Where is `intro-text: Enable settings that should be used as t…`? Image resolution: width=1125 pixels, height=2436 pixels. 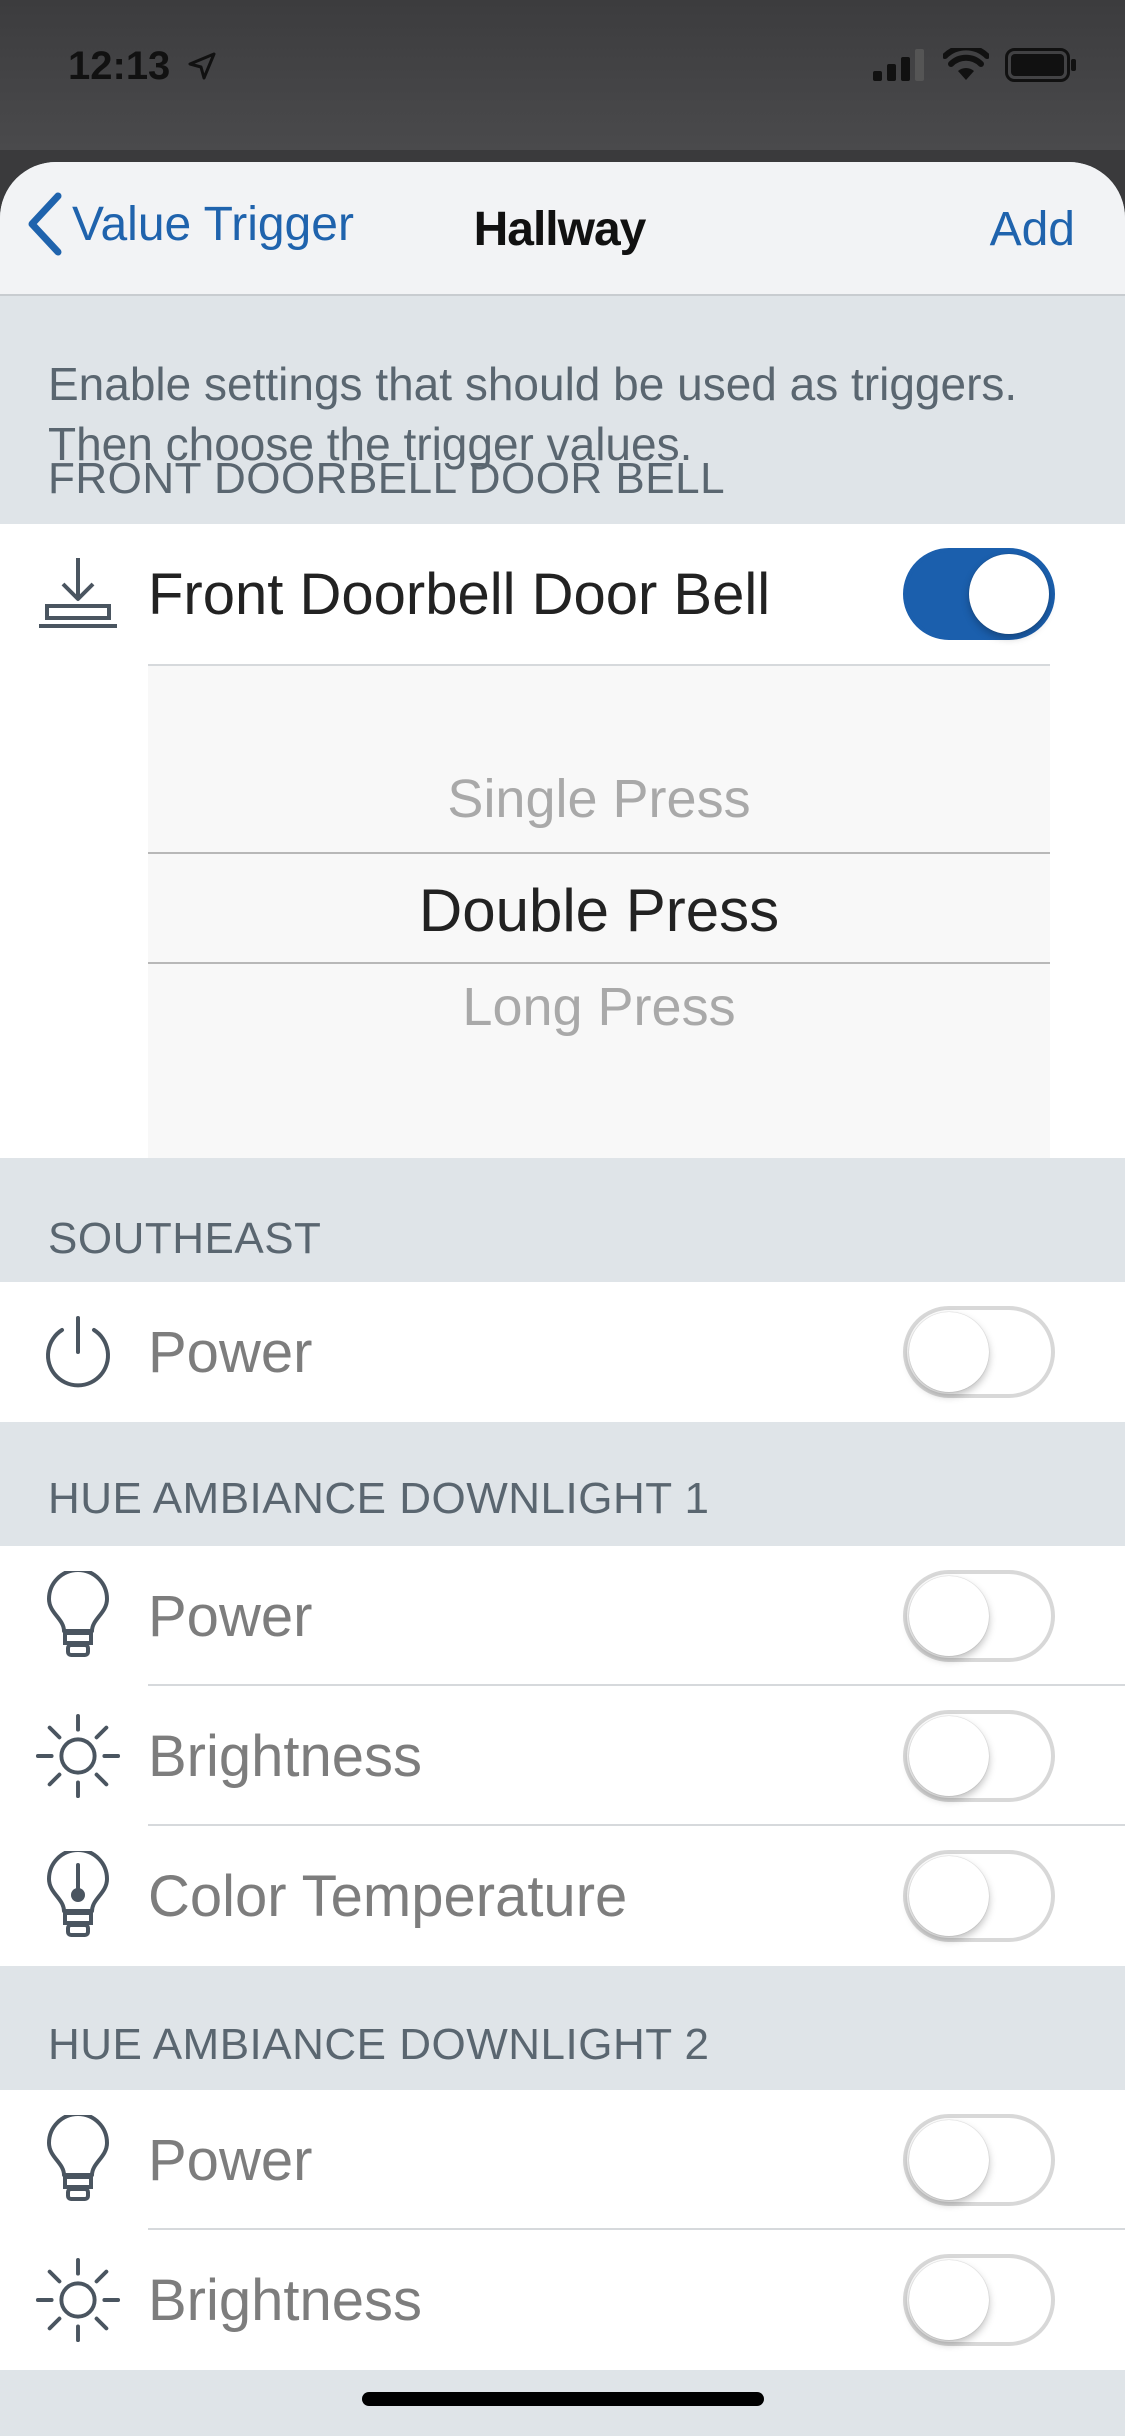
intro-text: Enable settings that should be used as t… is located at coordinates (533, 414).